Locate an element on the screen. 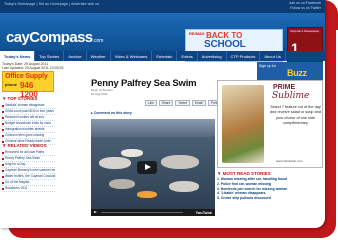 The height and width of the screenshot is (240, 338). ad-brand: RE/MAX is located at coordinates (197, 33).